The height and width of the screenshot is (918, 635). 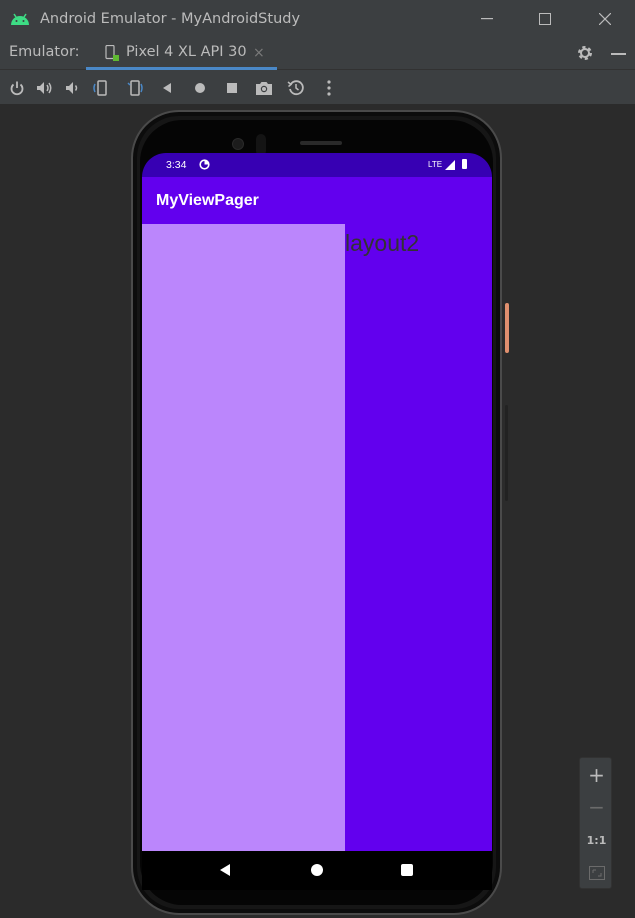 What do you see at coordinates (317, 165) in the screenshot?
I see `status-bar: 3:34 LTE` at bounding box center [317, 165].